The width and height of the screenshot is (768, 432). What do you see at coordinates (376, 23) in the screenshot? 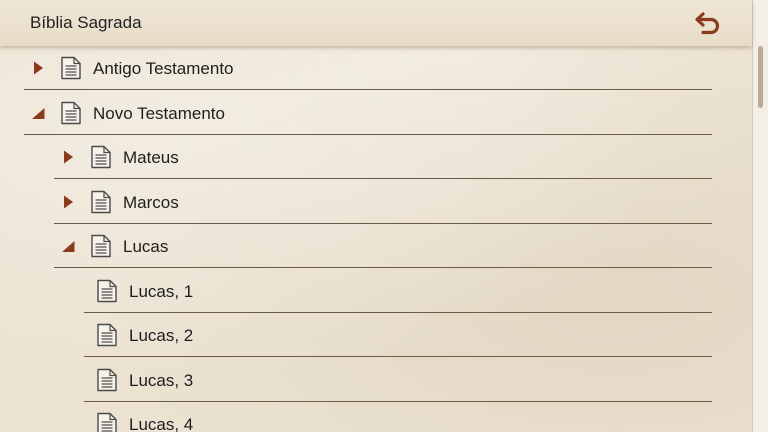
I see `app-header: Bíblia Sagrada` at bounding box center [376, 23].